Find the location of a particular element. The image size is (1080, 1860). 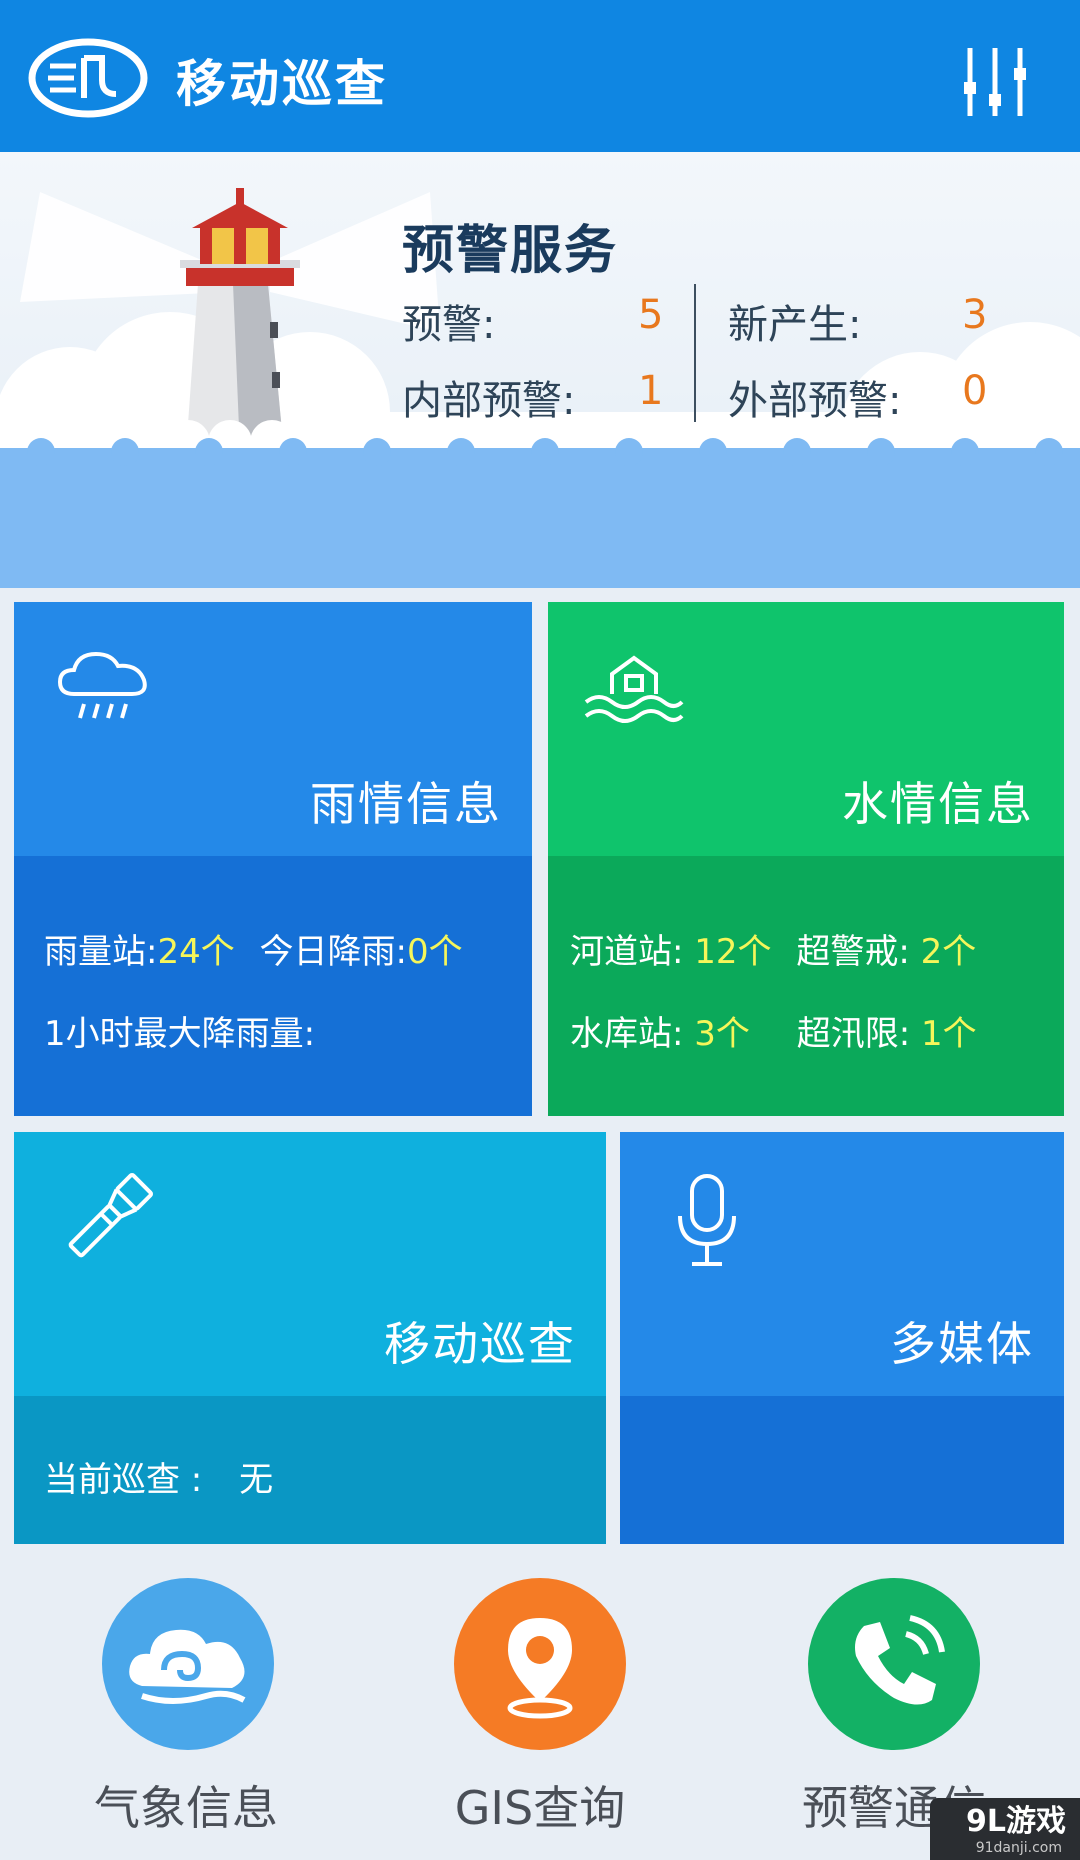

weather-info-label: 气象信息 is located at coordinates (186, 1805).